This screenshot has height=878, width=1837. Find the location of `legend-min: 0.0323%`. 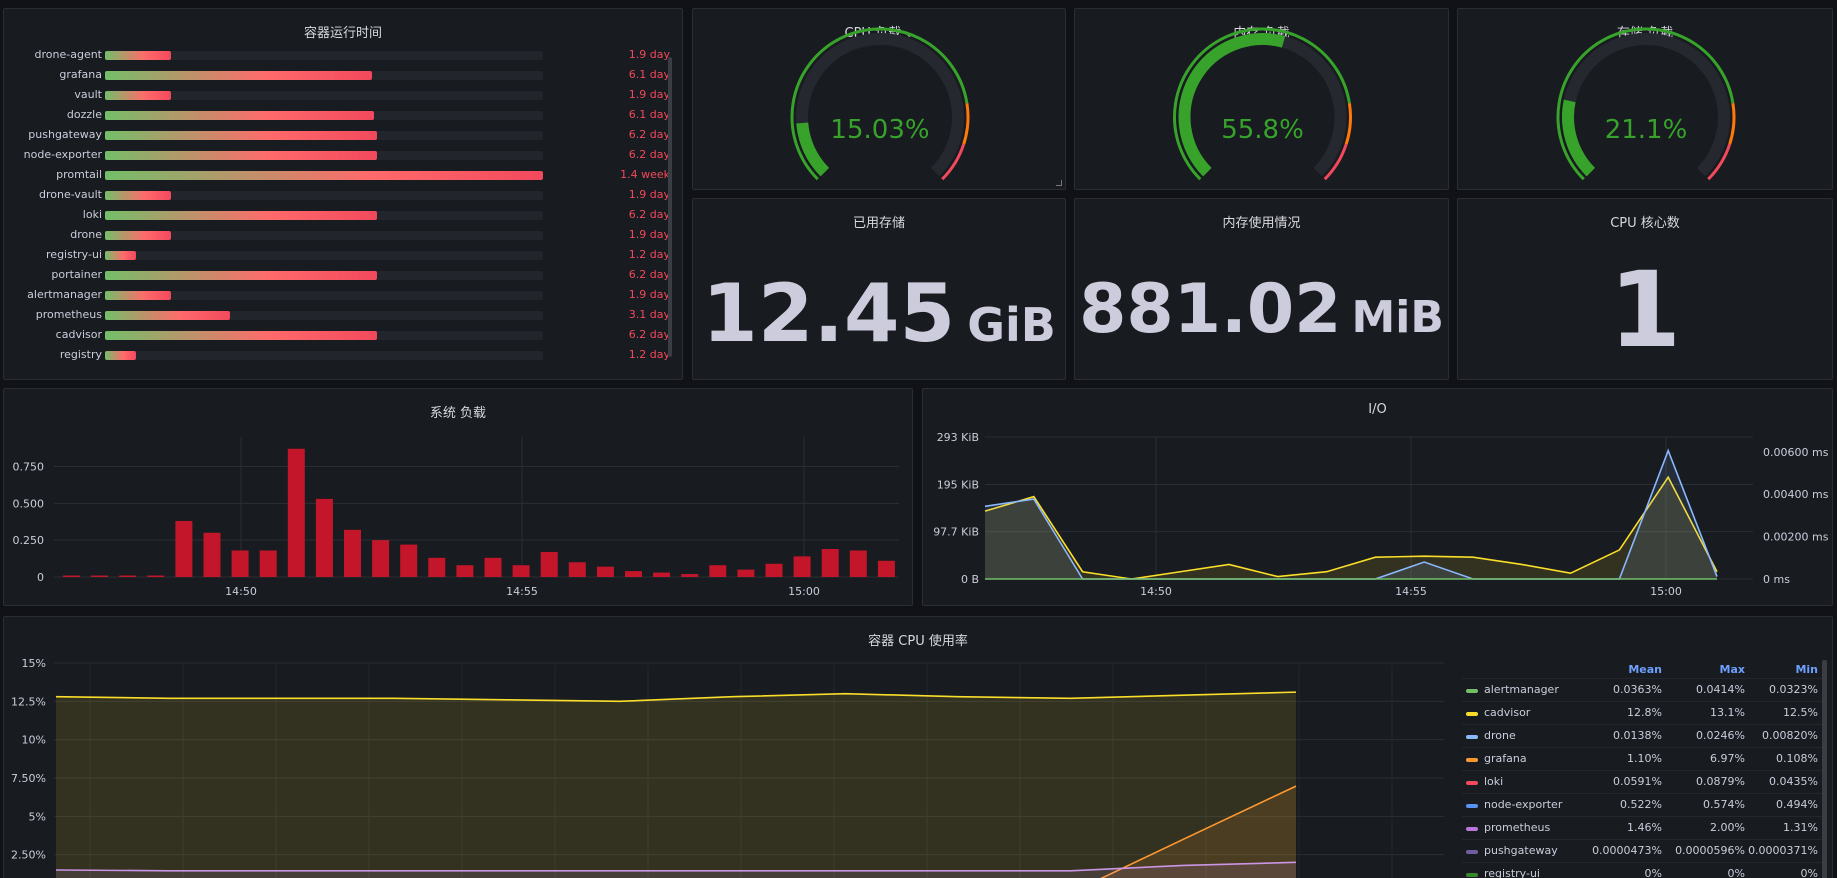

legend-min: 0.0323% is located at coordinates (1793, 689).